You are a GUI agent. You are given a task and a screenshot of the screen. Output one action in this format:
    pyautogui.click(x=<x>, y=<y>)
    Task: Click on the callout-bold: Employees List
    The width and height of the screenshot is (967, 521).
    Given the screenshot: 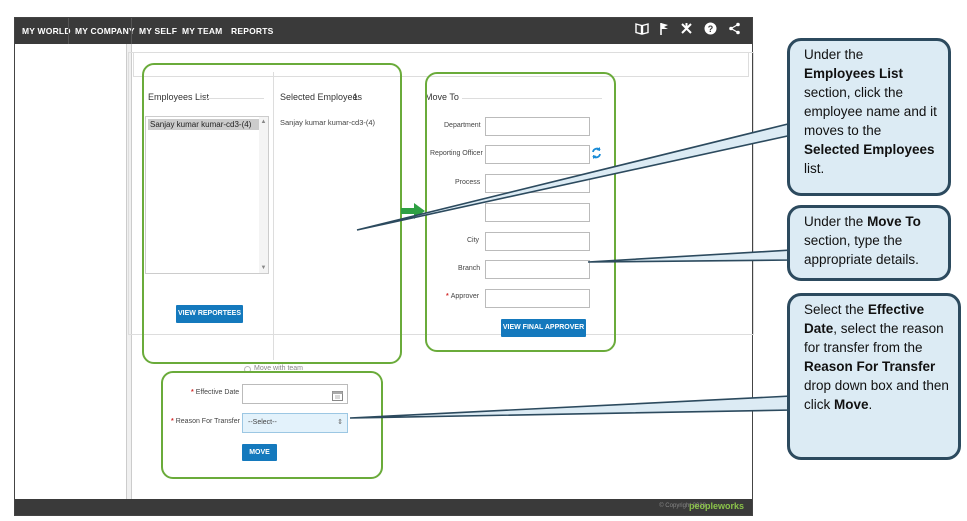 What is the action you would take?
    pyautogui.click(x=854, y=73)
    